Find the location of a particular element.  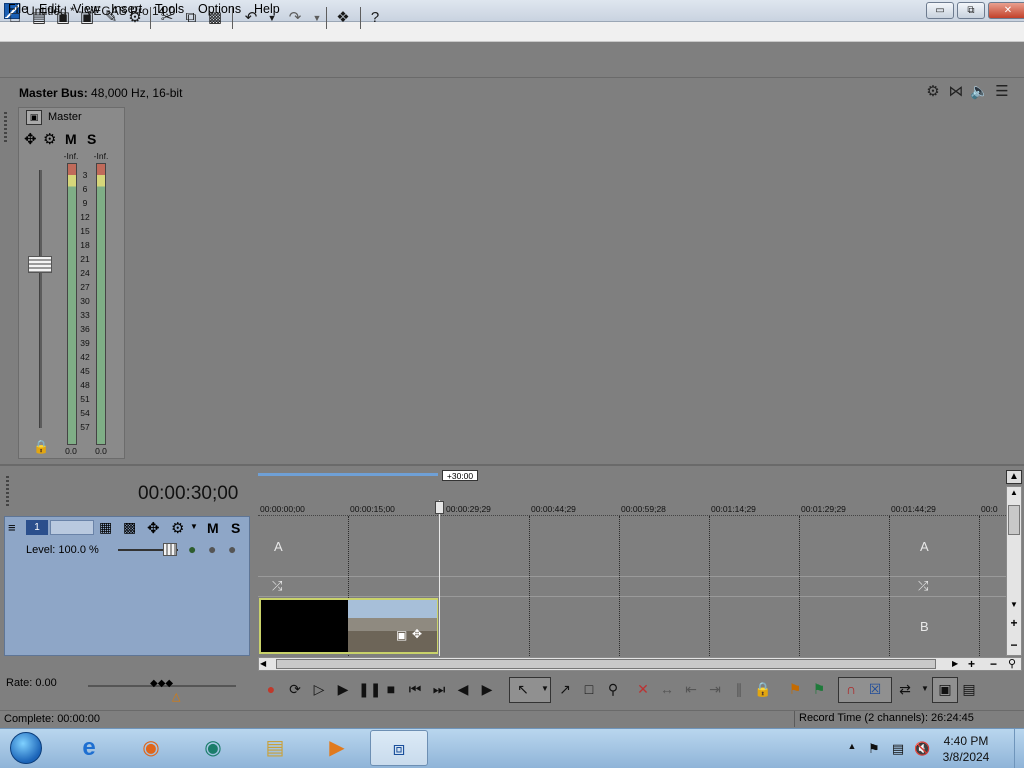

taskbar-clock: 4:40 PM 3/8/2024 is located at coordinates (966, 749).